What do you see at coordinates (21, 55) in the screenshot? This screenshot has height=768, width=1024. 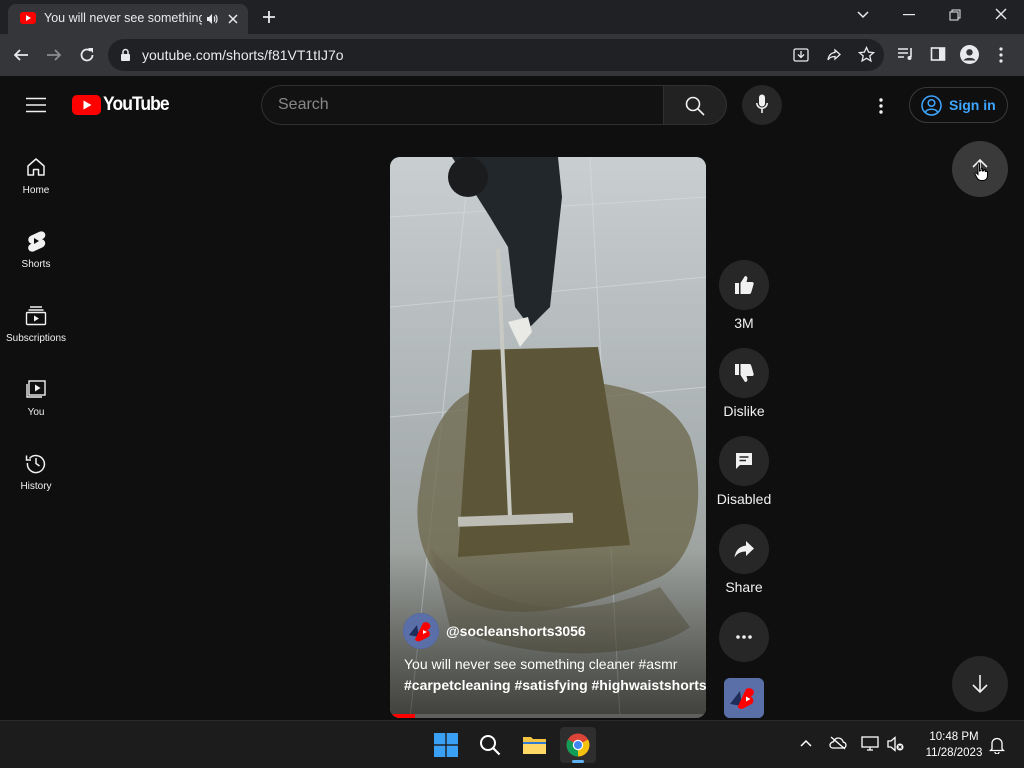 I see `back-icon` at bounding box center [21, 55].